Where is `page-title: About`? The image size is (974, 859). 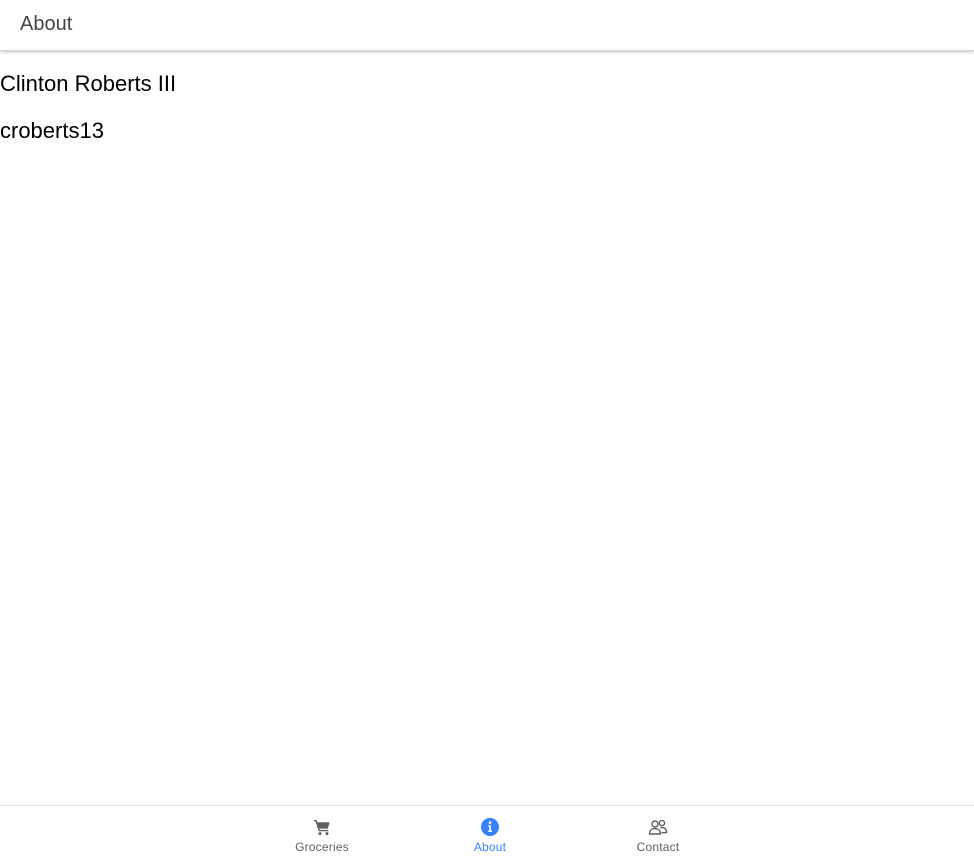
page-title: About is located at coordinates (46, 24).